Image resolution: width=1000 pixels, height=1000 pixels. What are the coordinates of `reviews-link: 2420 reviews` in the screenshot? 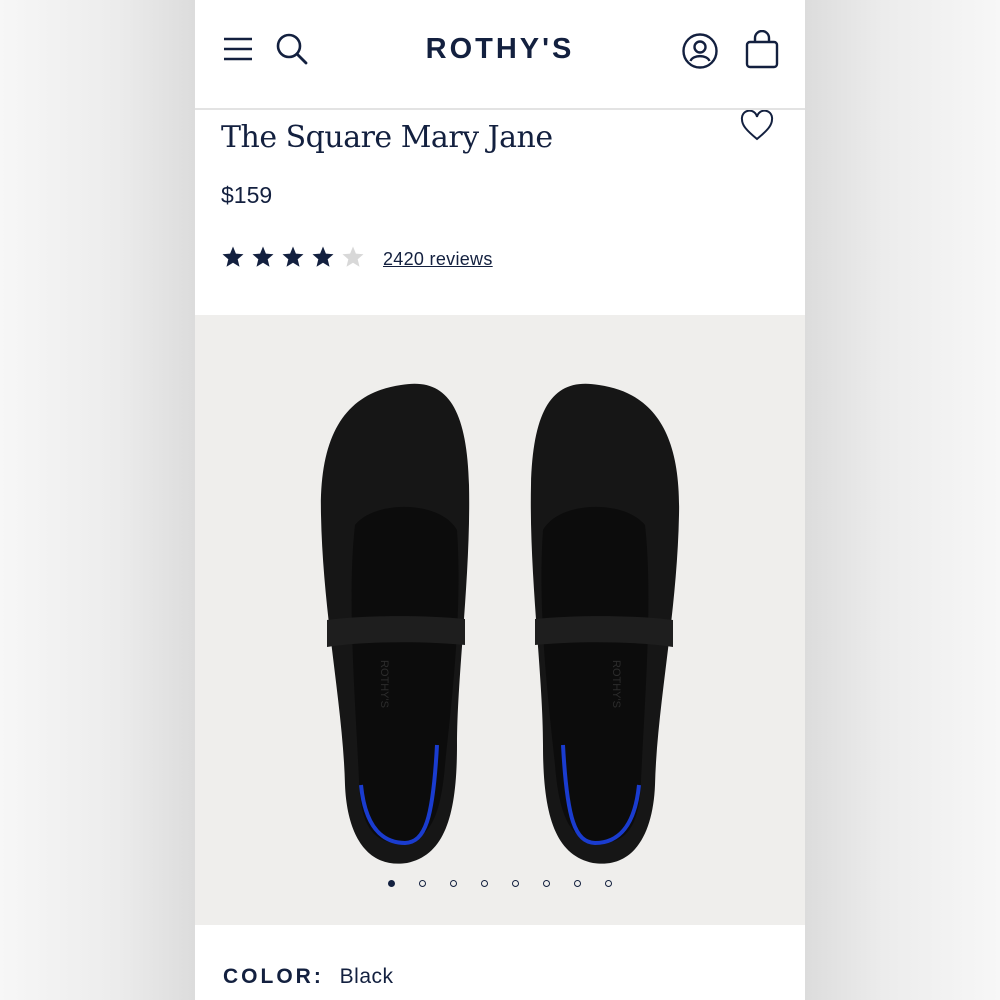 It's located at (438, 259).